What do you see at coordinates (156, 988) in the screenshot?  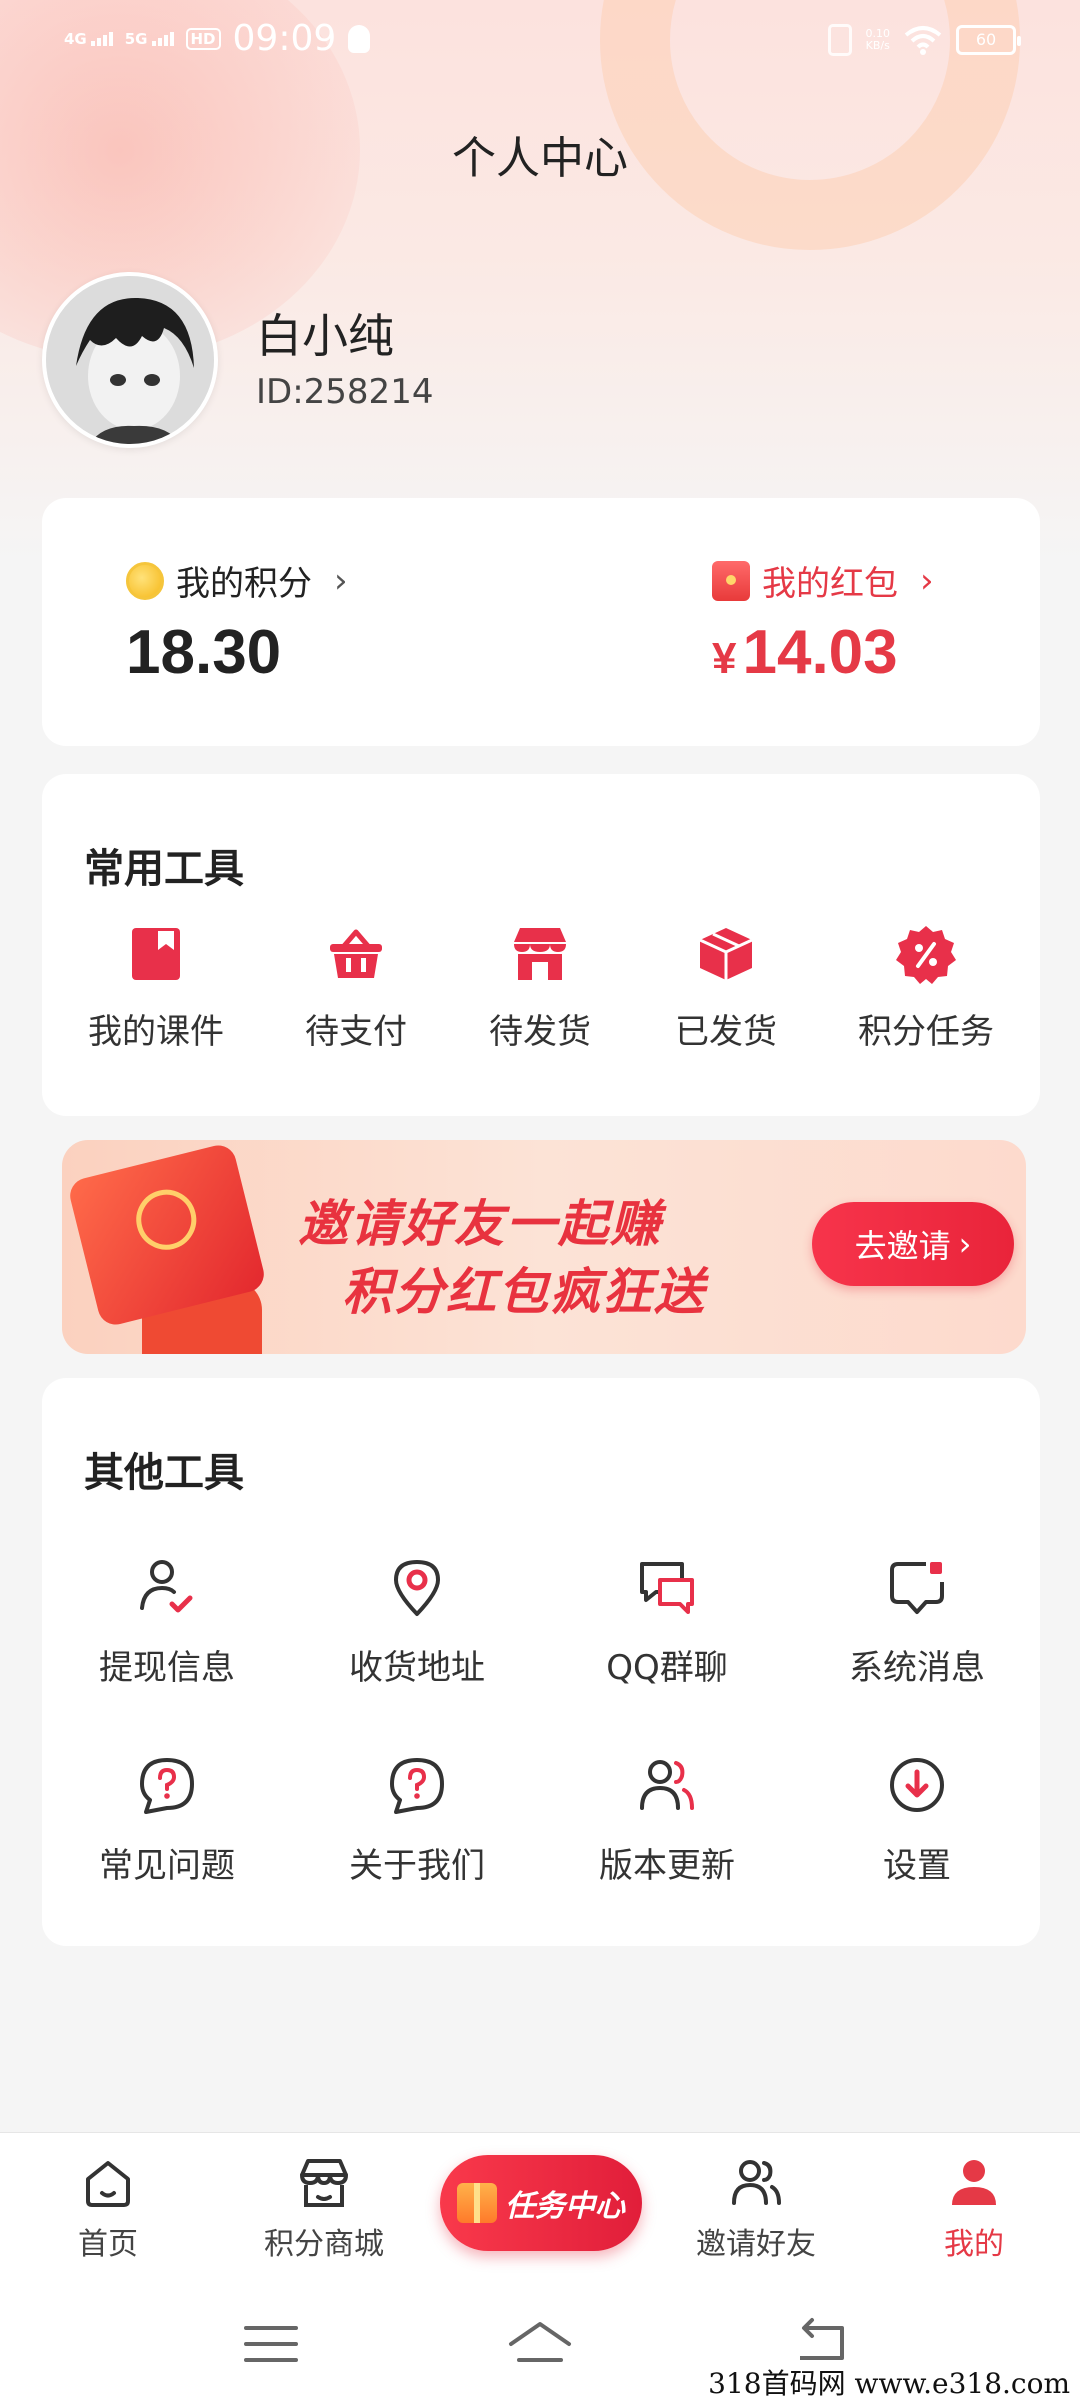 I see `tool-my-courseware: 我的课件` at bounding box center [156, 988].